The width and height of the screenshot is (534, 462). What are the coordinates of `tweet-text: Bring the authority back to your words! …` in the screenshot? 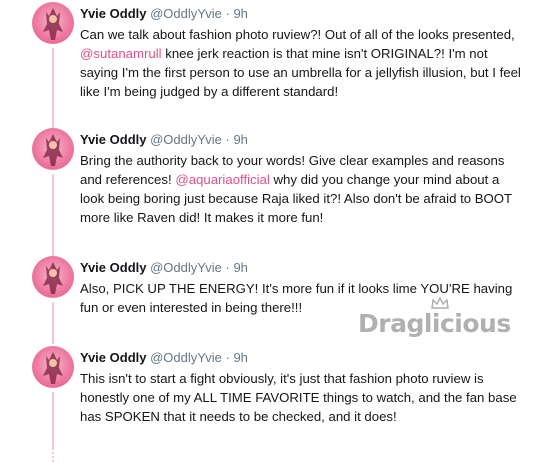 It's located at (302, 189).